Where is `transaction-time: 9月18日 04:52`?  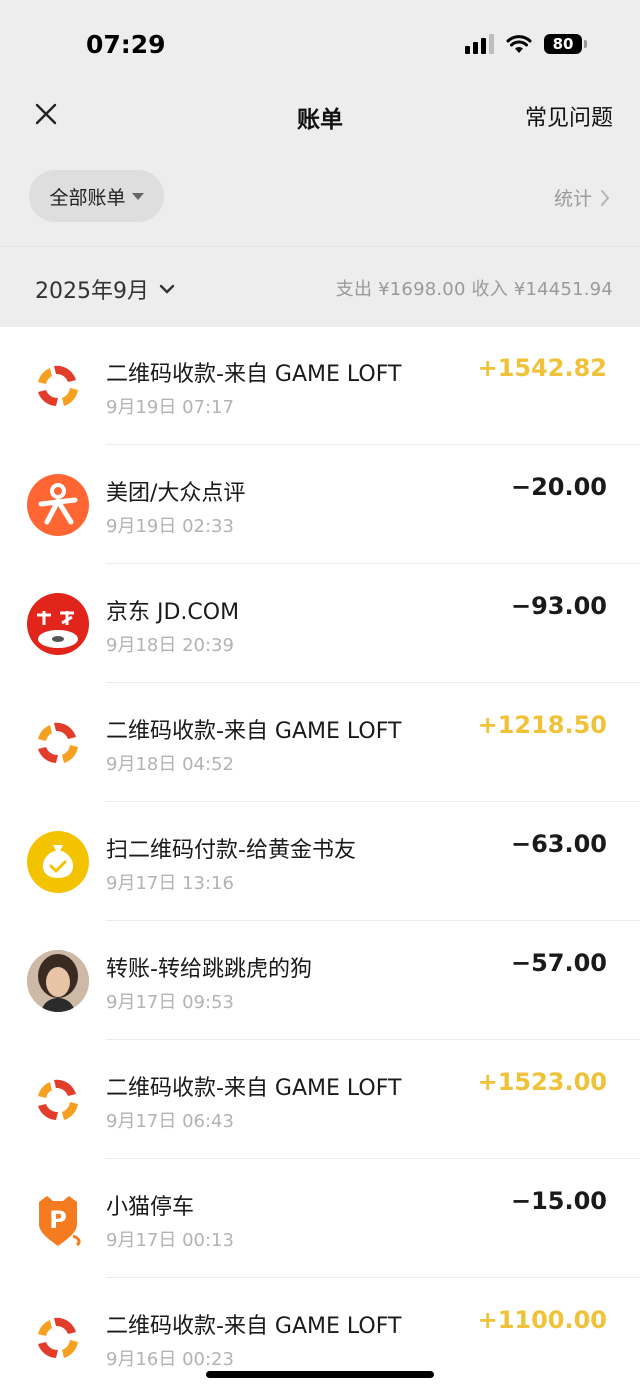 transaction-time: 9月18日 04:52 is located at coordinates (170, 764).